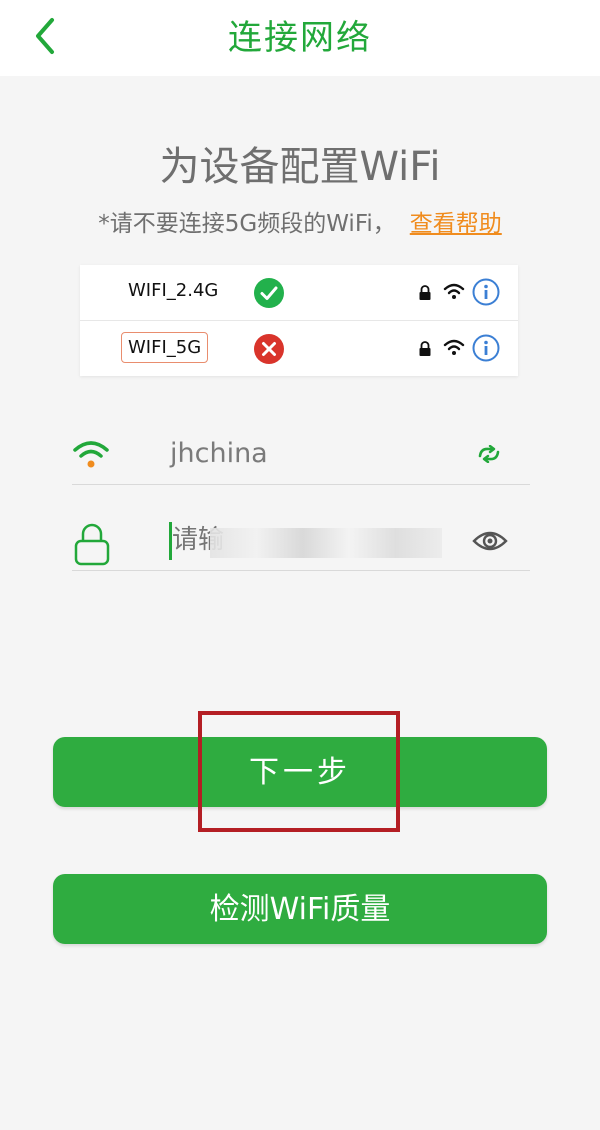  Describe the element at coordinates (219, 453) in the screenshot. I see `ssid-value: jhchina` at that location.